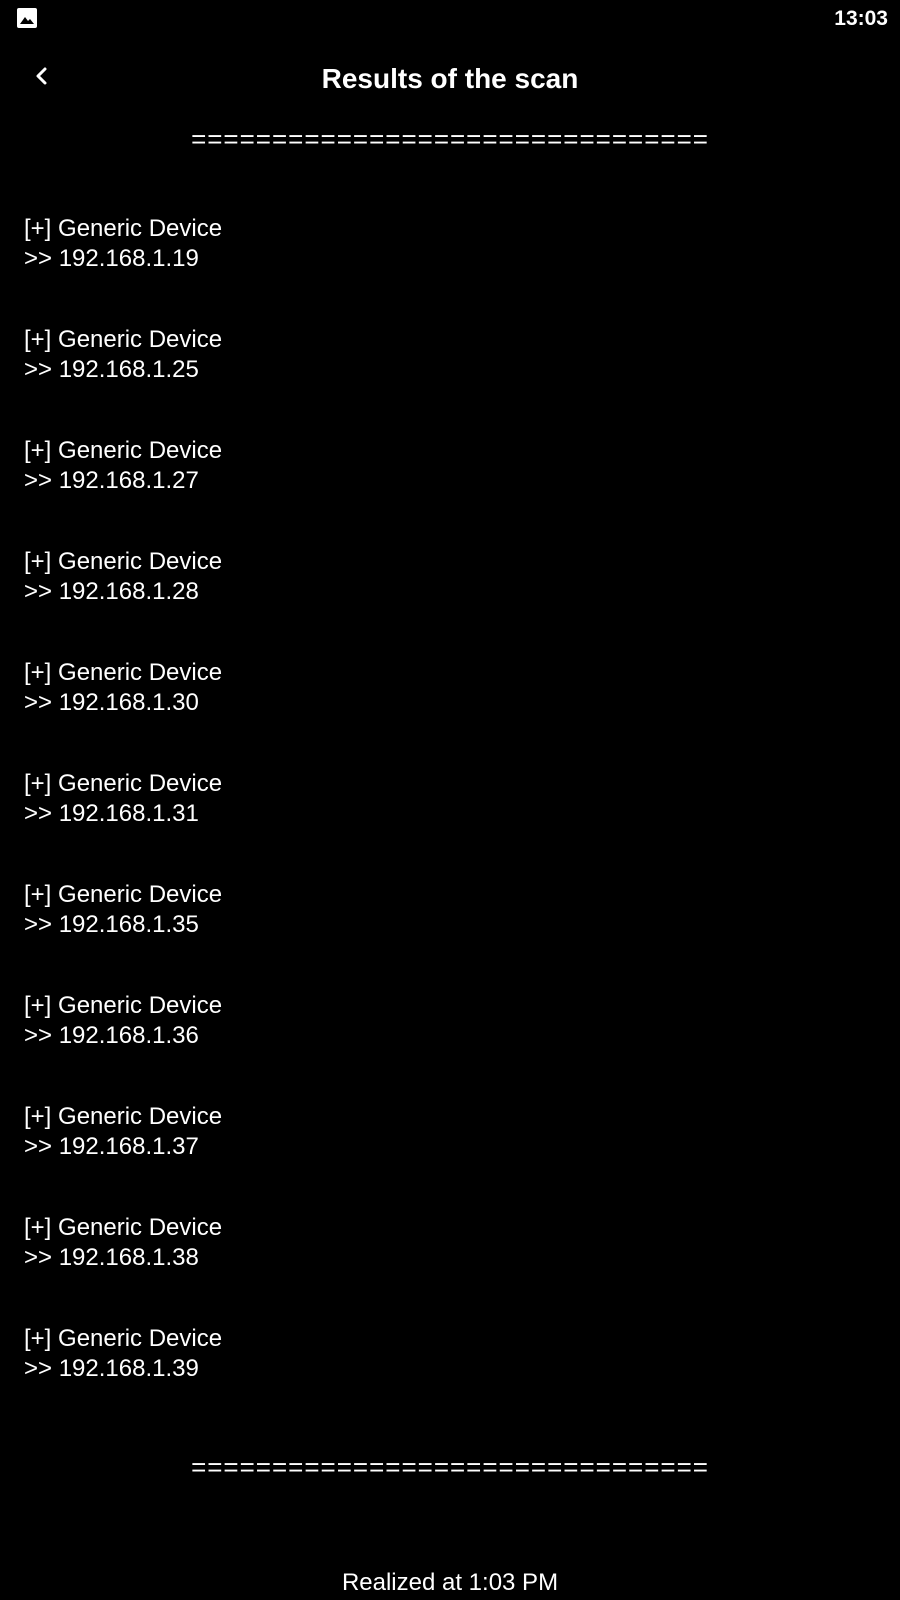 This screenshot has height=1600, width=900. Describe the element at coordinates (449, 1379) in the screenshot. I see `list-item: [+] Generic Device >> 192.168.1.39` at that location.